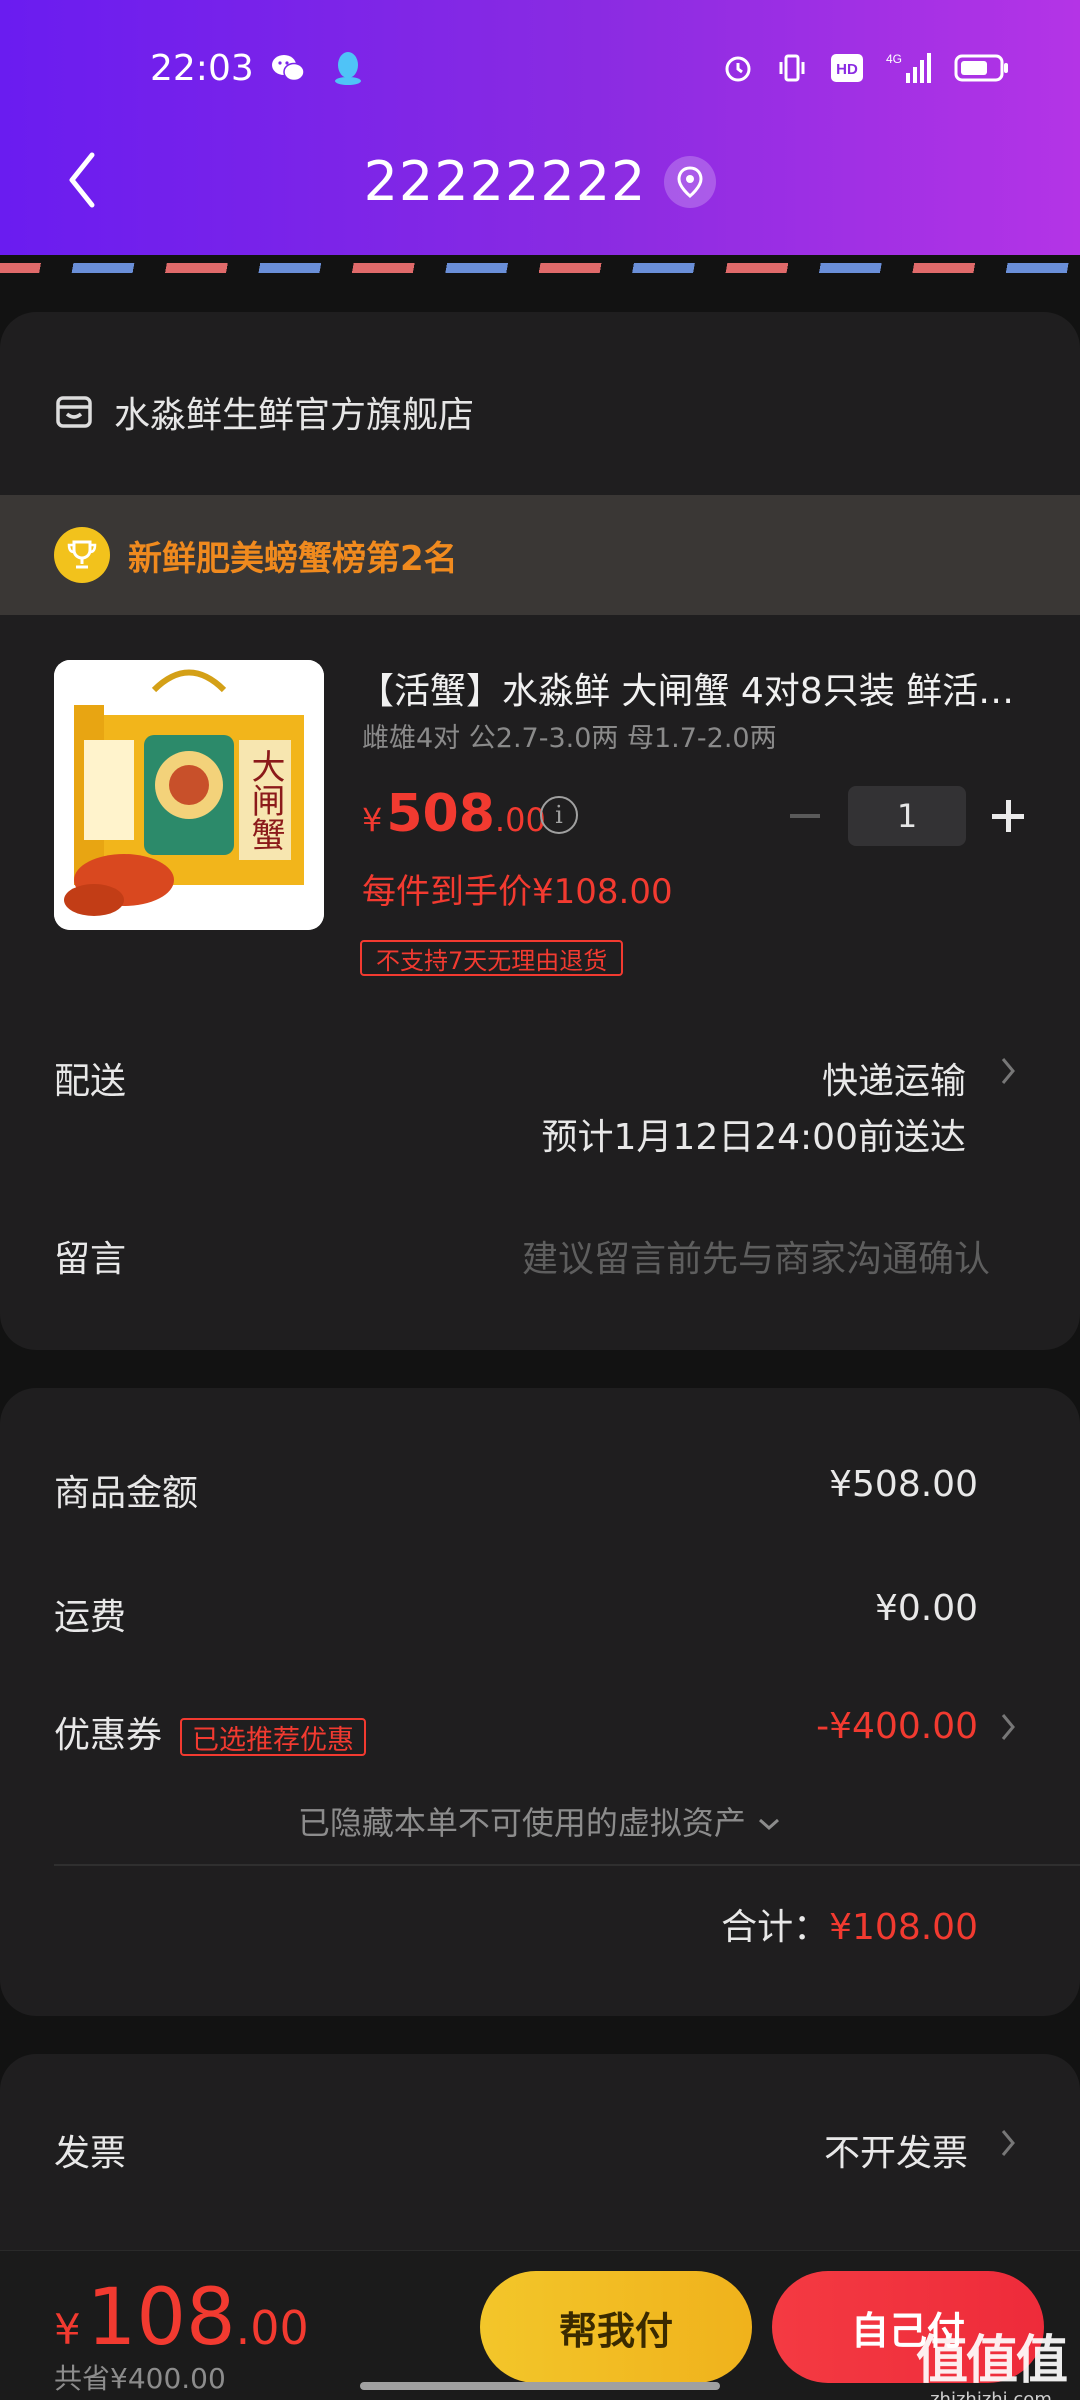  Describe the element at coordinates (372, 820) in the screenshot. I see `price-currency: ¥` at that location.